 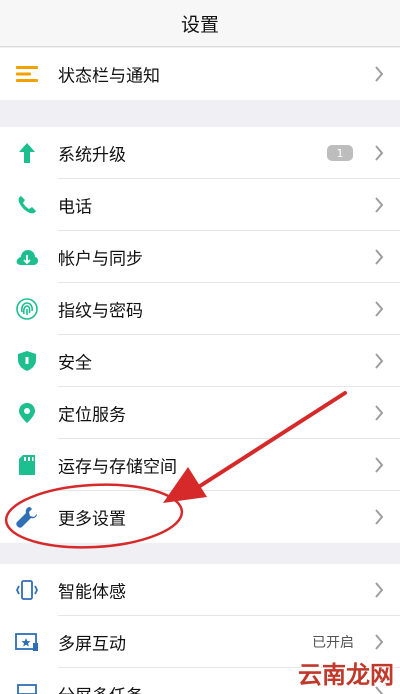 What do you see at coordinates (200, 257) in the screenshot?
I see `settings-item-accounts-sync: 帐户与同步` at bounding box center [200, 257].